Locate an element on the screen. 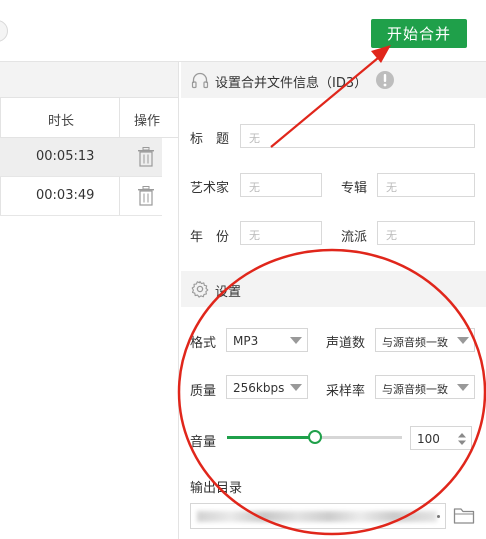  row-duration: 00:03:49 is located at coordinates (65, 195).